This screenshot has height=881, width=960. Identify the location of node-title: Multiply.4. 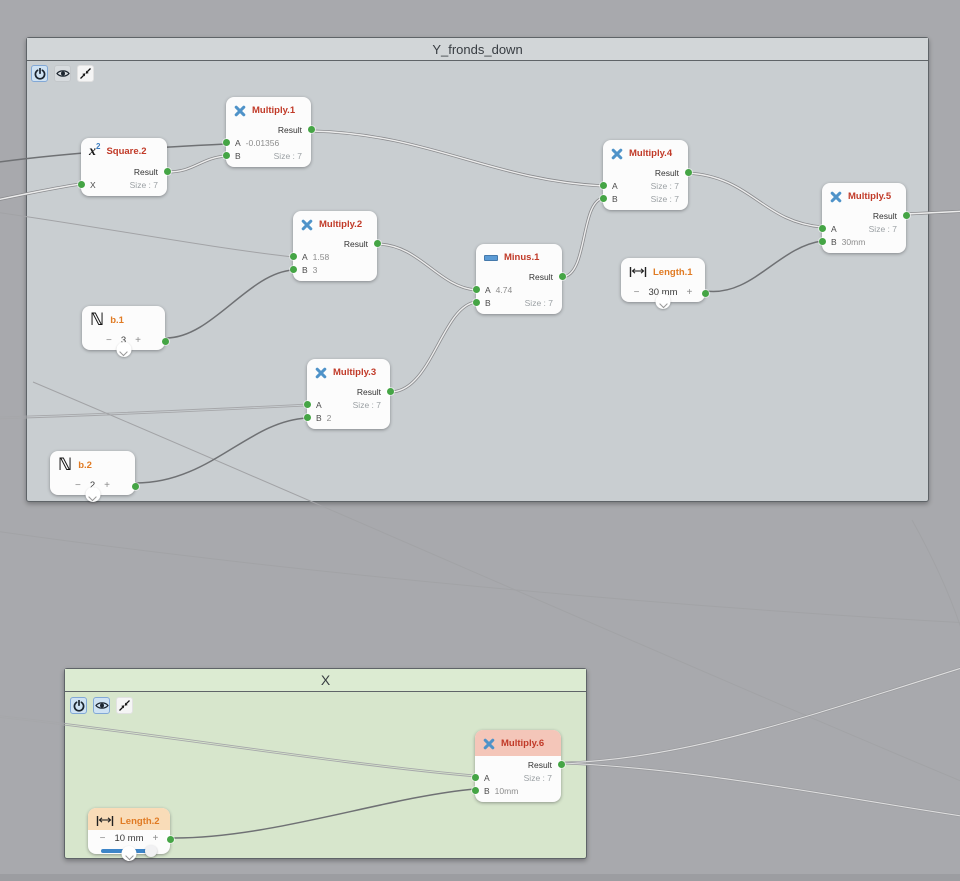
(651, 153).